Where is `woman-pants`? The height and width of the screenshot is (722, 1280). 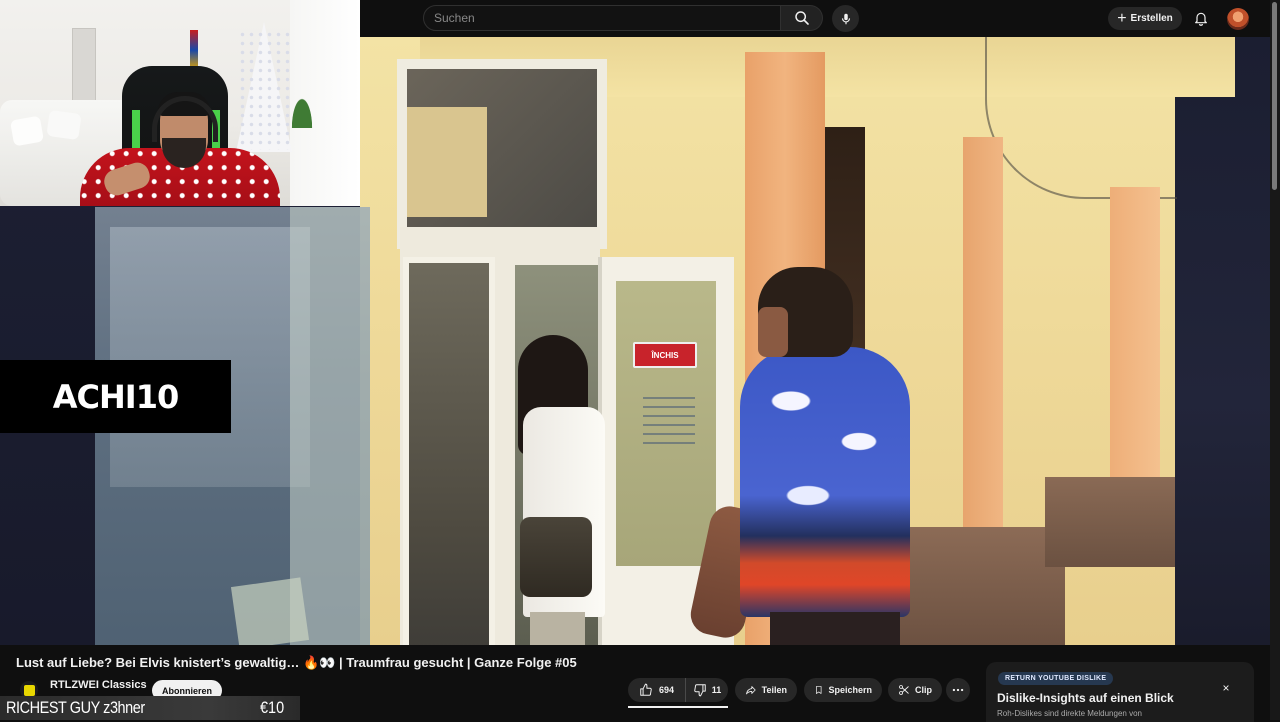 woman-pants is located at coordinates (557, 628).